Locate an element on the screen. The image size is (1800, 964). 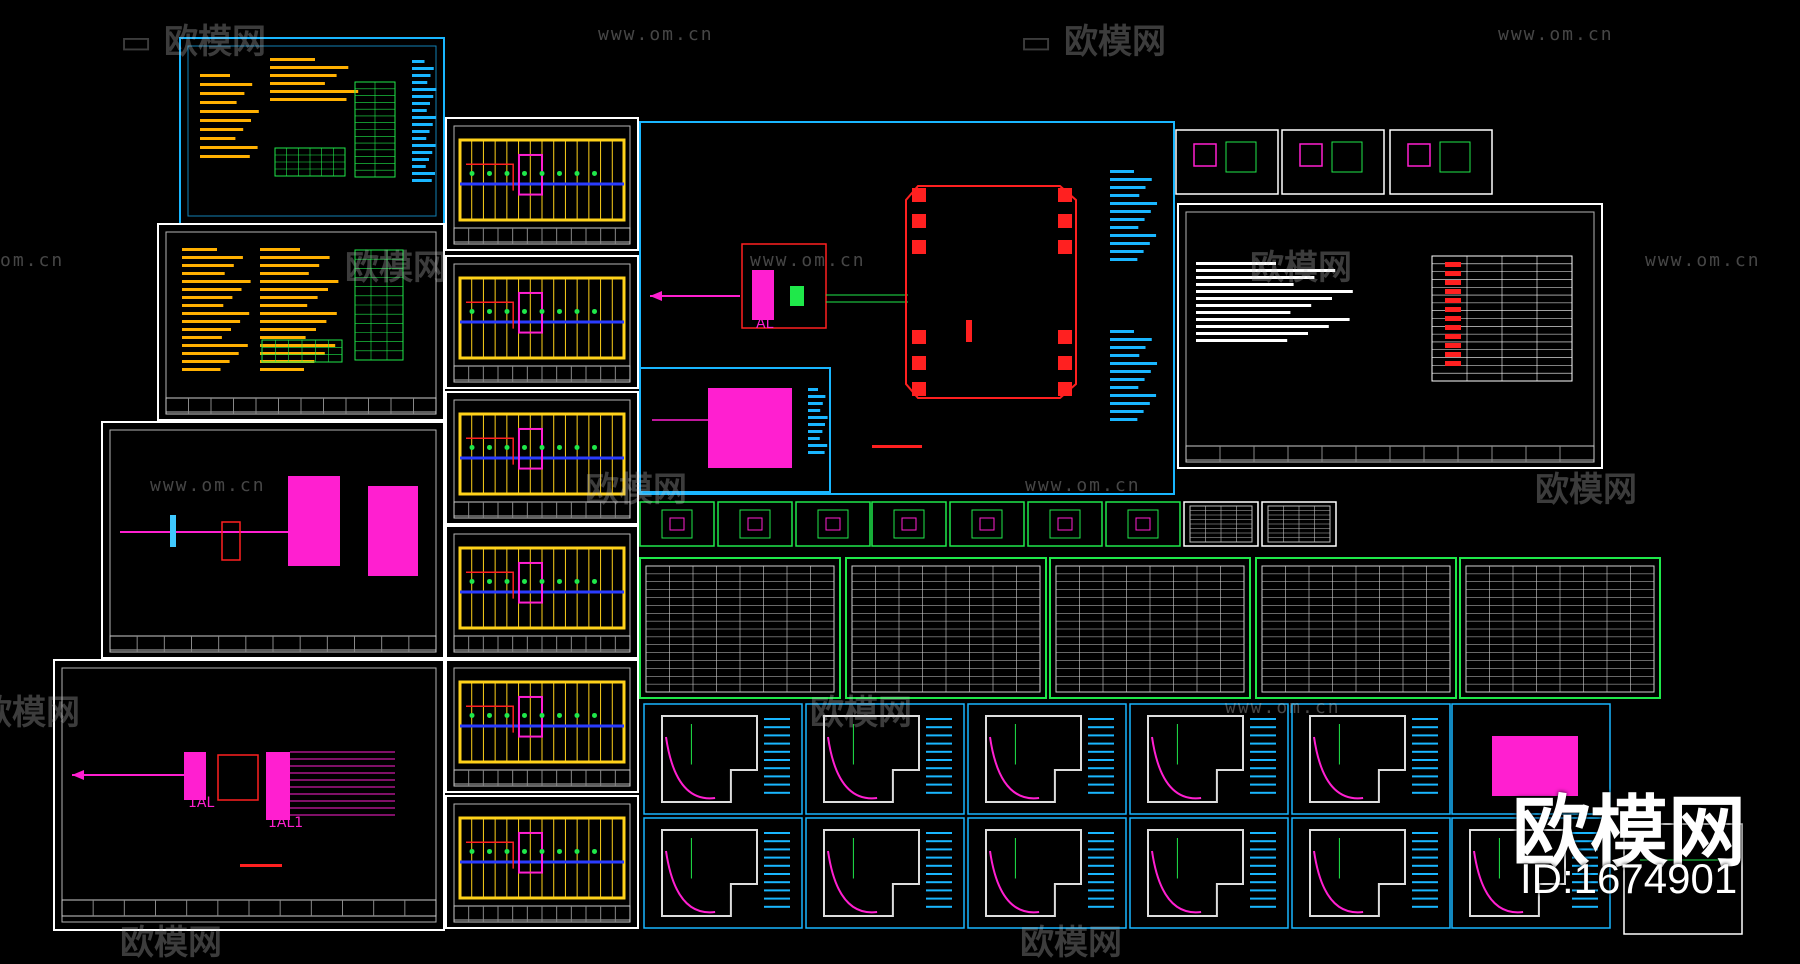
legend-symbol is located at coordinates (1453, 318).